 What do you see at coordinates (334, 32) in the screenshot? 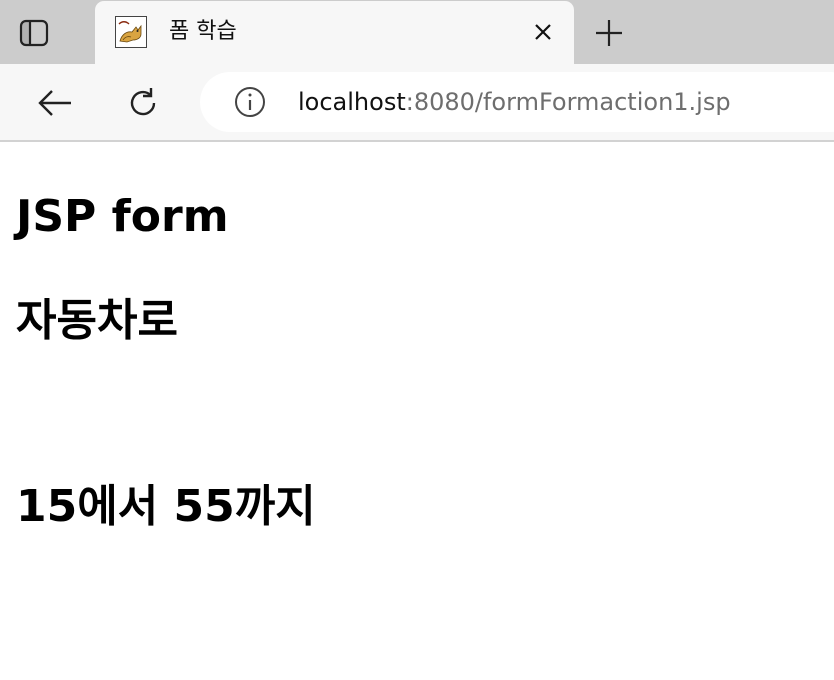
I see `tab-active: 폼 학습` at bounding box center [334, 32].